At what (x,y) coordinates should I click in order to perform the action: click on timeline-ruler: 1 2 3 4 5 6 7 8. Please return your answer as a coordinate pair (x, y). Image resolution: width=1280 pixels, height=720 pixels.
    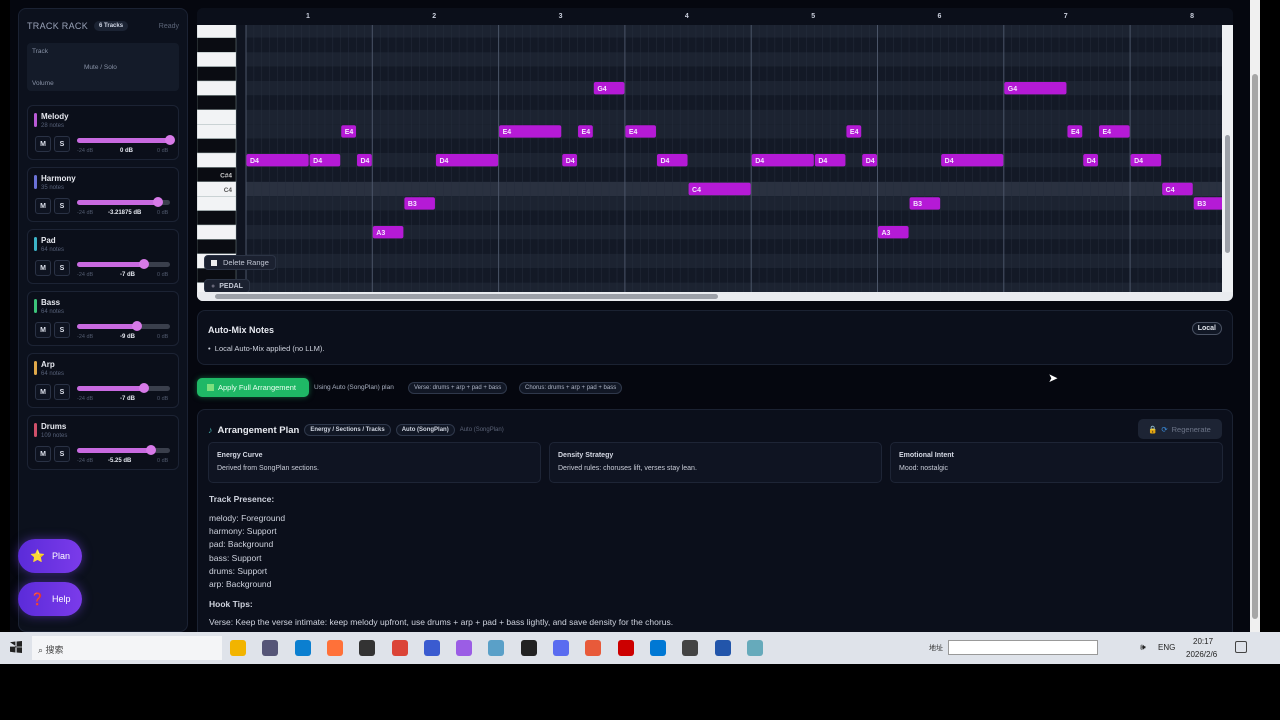
    Looking at the image, I should click on (715, 16).